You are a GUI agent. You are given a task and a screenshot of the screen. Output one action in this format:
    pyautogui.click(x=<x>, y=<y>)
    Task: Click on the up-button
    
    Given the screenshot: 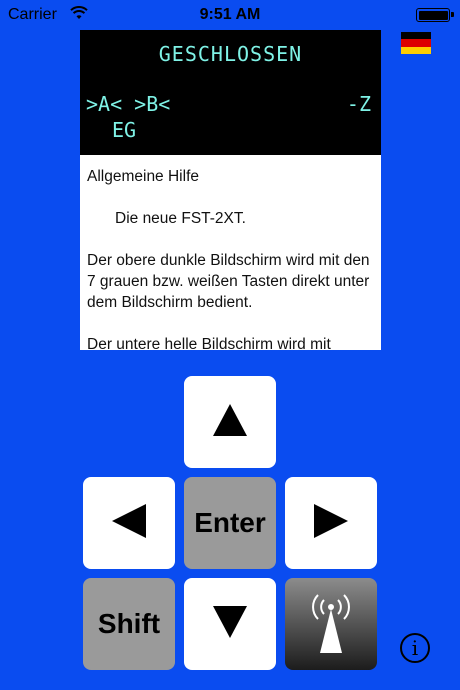 What is the action you would take?
    pyautogui.click(x=230, y=422)
    